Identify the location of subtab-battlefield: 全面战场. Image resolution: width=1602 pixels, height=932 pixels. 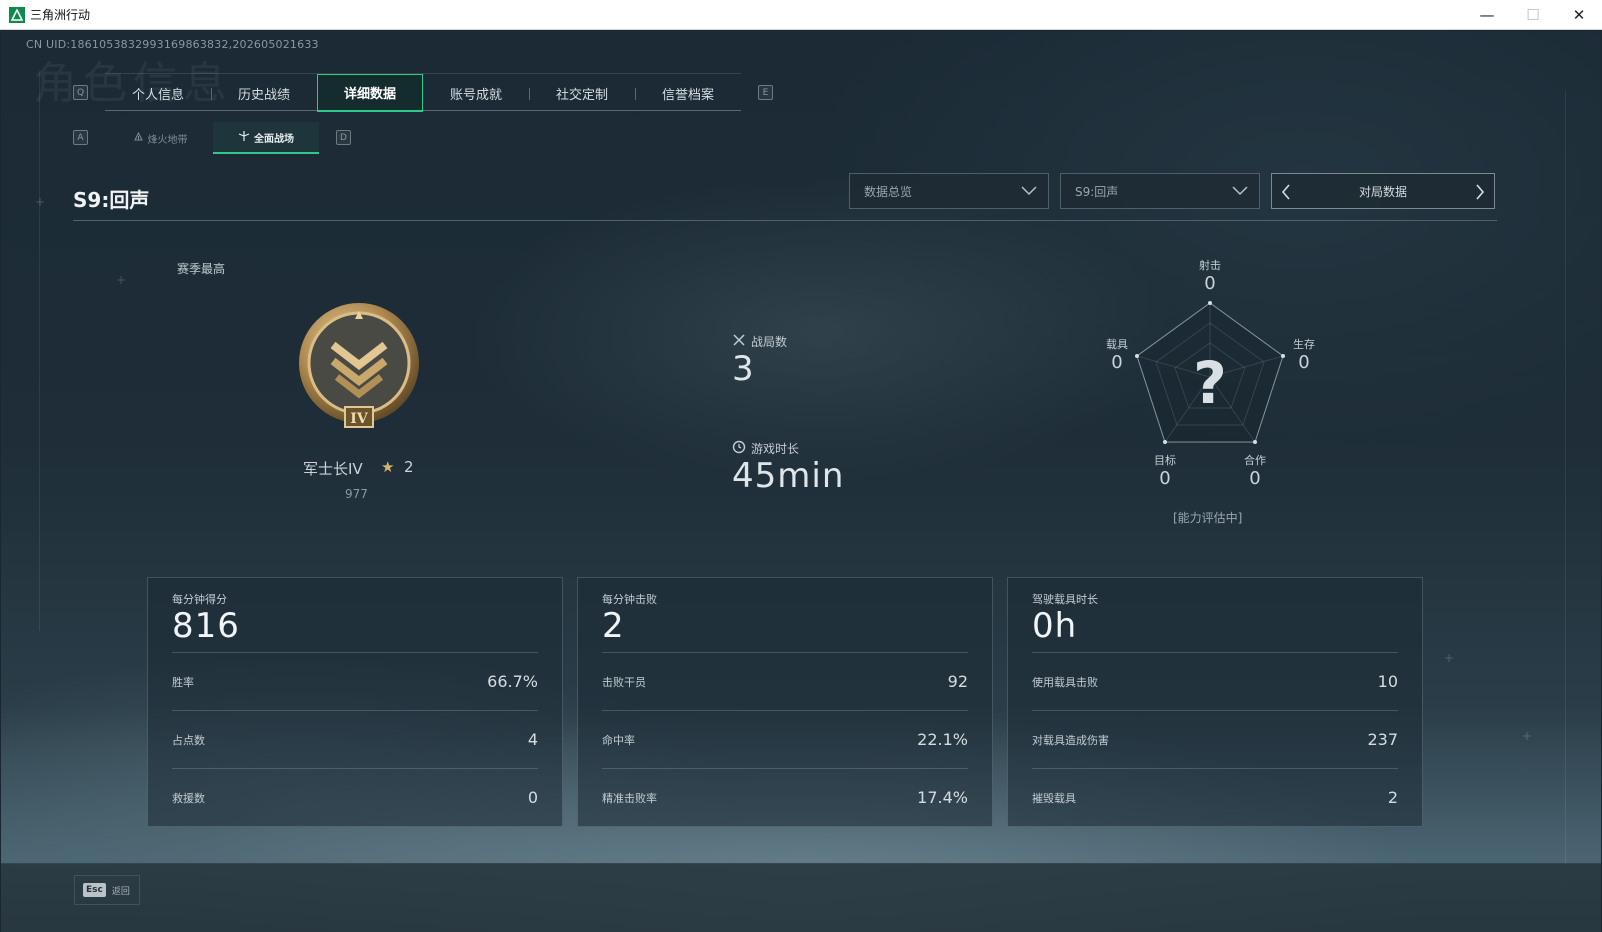
(266, 138).